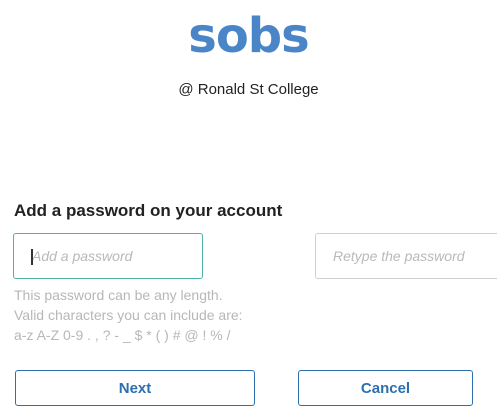 This screenshot has width=497, height=412. Describe the element at coordinates (32, 257) in the screenshot. I see `text-cursor` at that location.